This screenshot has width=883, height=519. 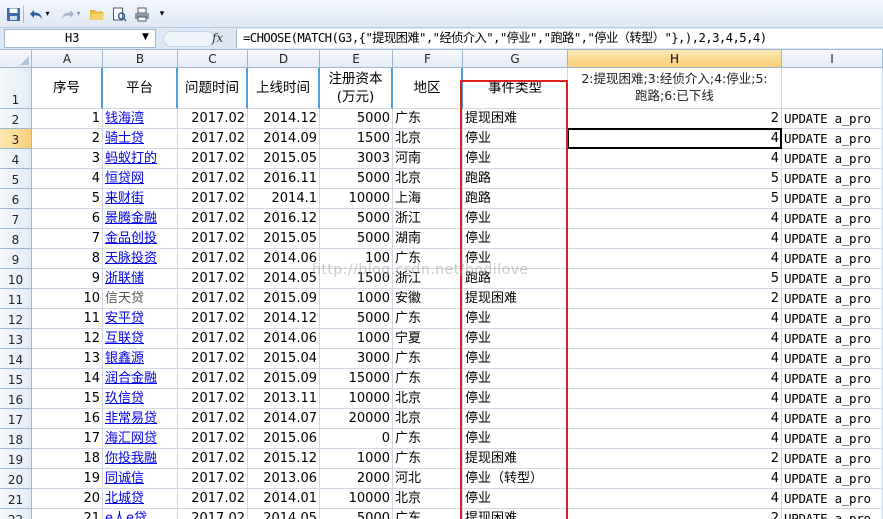 What do you see at coordinates (284, 88) in the screenshot?
I see `header-cell-d: 上线时间` at bounding box center [284, 88].